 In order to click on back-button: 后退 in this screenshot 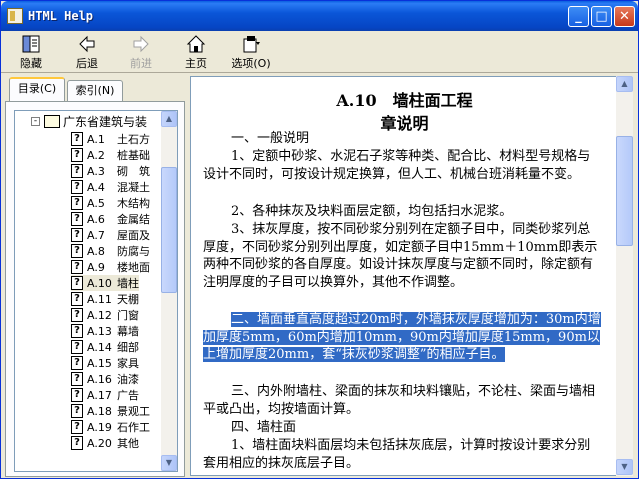, I will do `click(87, 52)`.